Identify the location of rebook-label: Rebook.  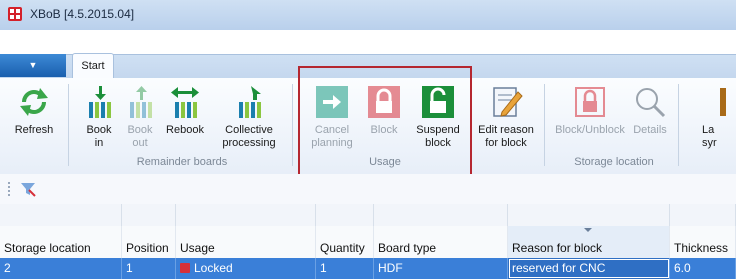
(185, 130).